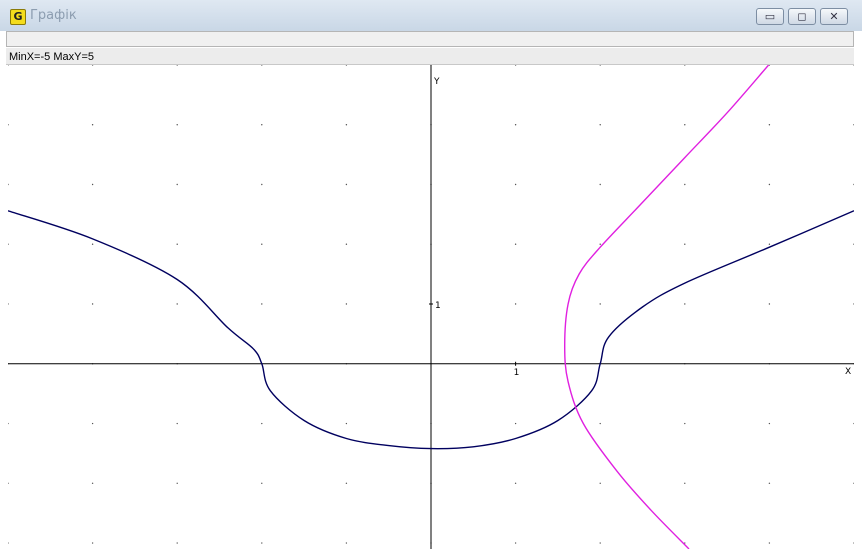  Describe the element at coordinates (430, 39) in the screenshot. I see `toolbar` at that location.